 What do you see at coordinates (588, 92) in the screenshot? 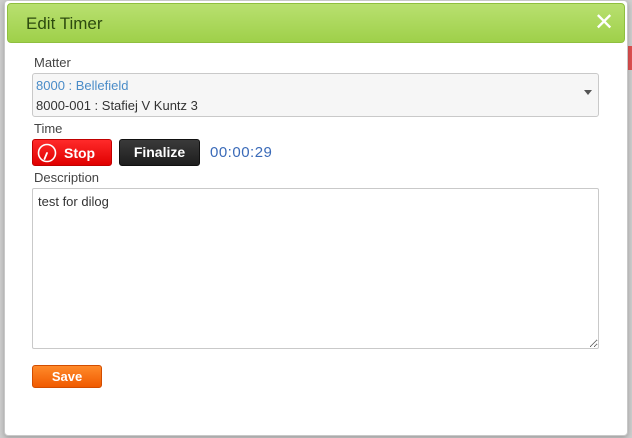
I see `chevron-down-icon` at bounding box center [588, 92].